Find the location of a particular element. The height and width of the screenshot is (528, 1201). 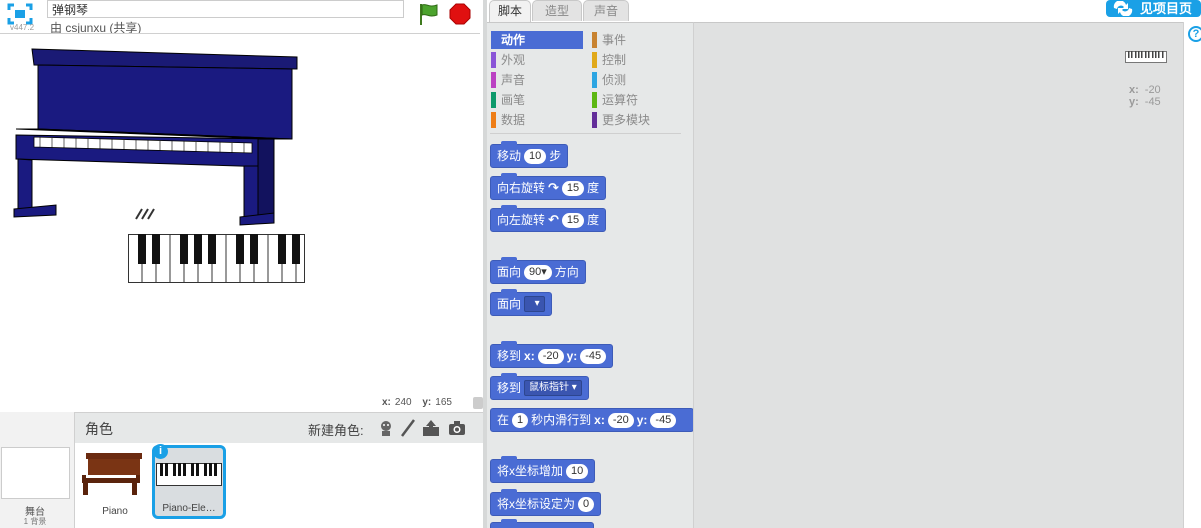

paint-brush-icon is located at coordinates (408, 428).